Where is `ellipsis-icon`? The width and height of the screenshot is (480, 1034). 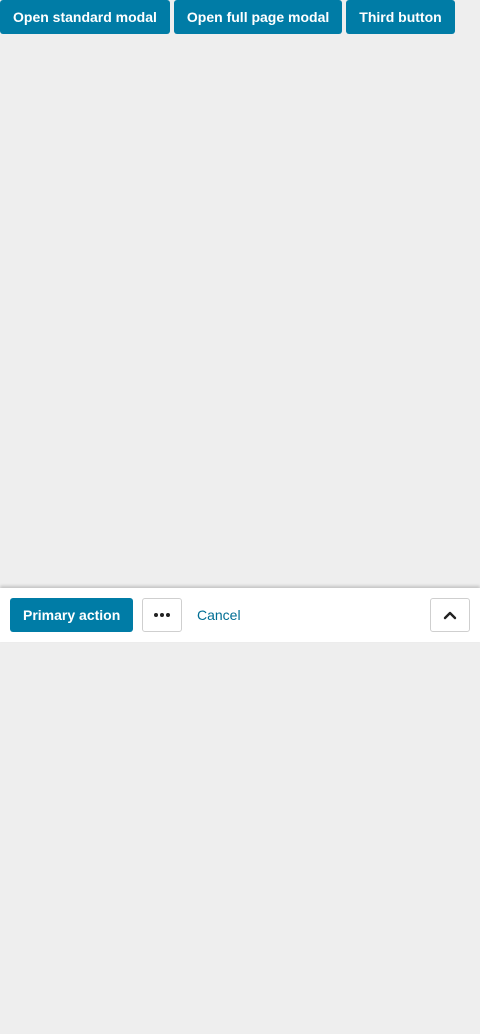 ellipsis-icon is located at coordinates (162, 615).